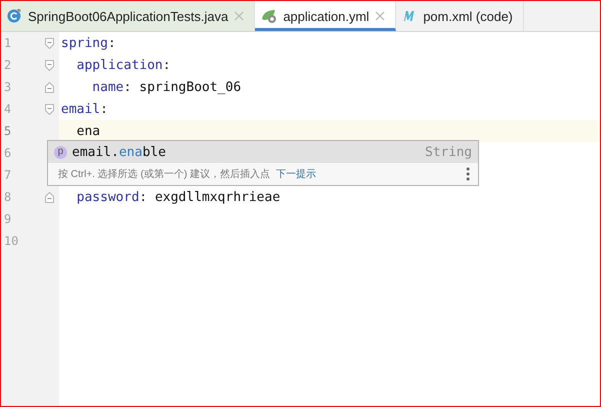 This screenshot has height=407, width=601. Describe the element at coordinates (7, 43) in the screenshot. I see `line-number: 1` at that location.